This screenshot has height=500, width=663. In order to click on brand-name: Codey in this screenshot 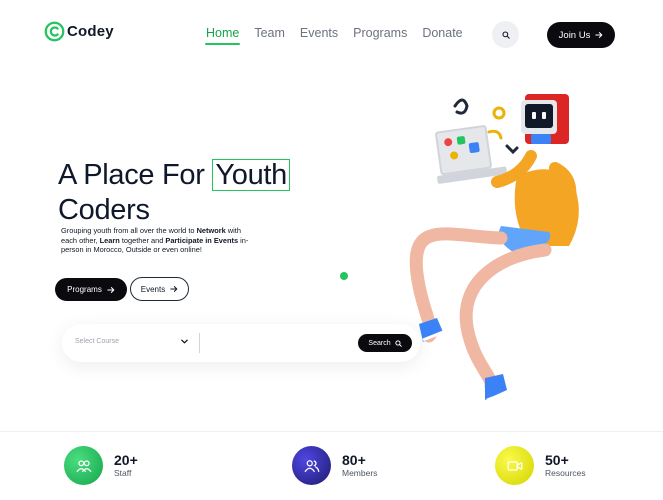, I will do `click(90, 31)`.